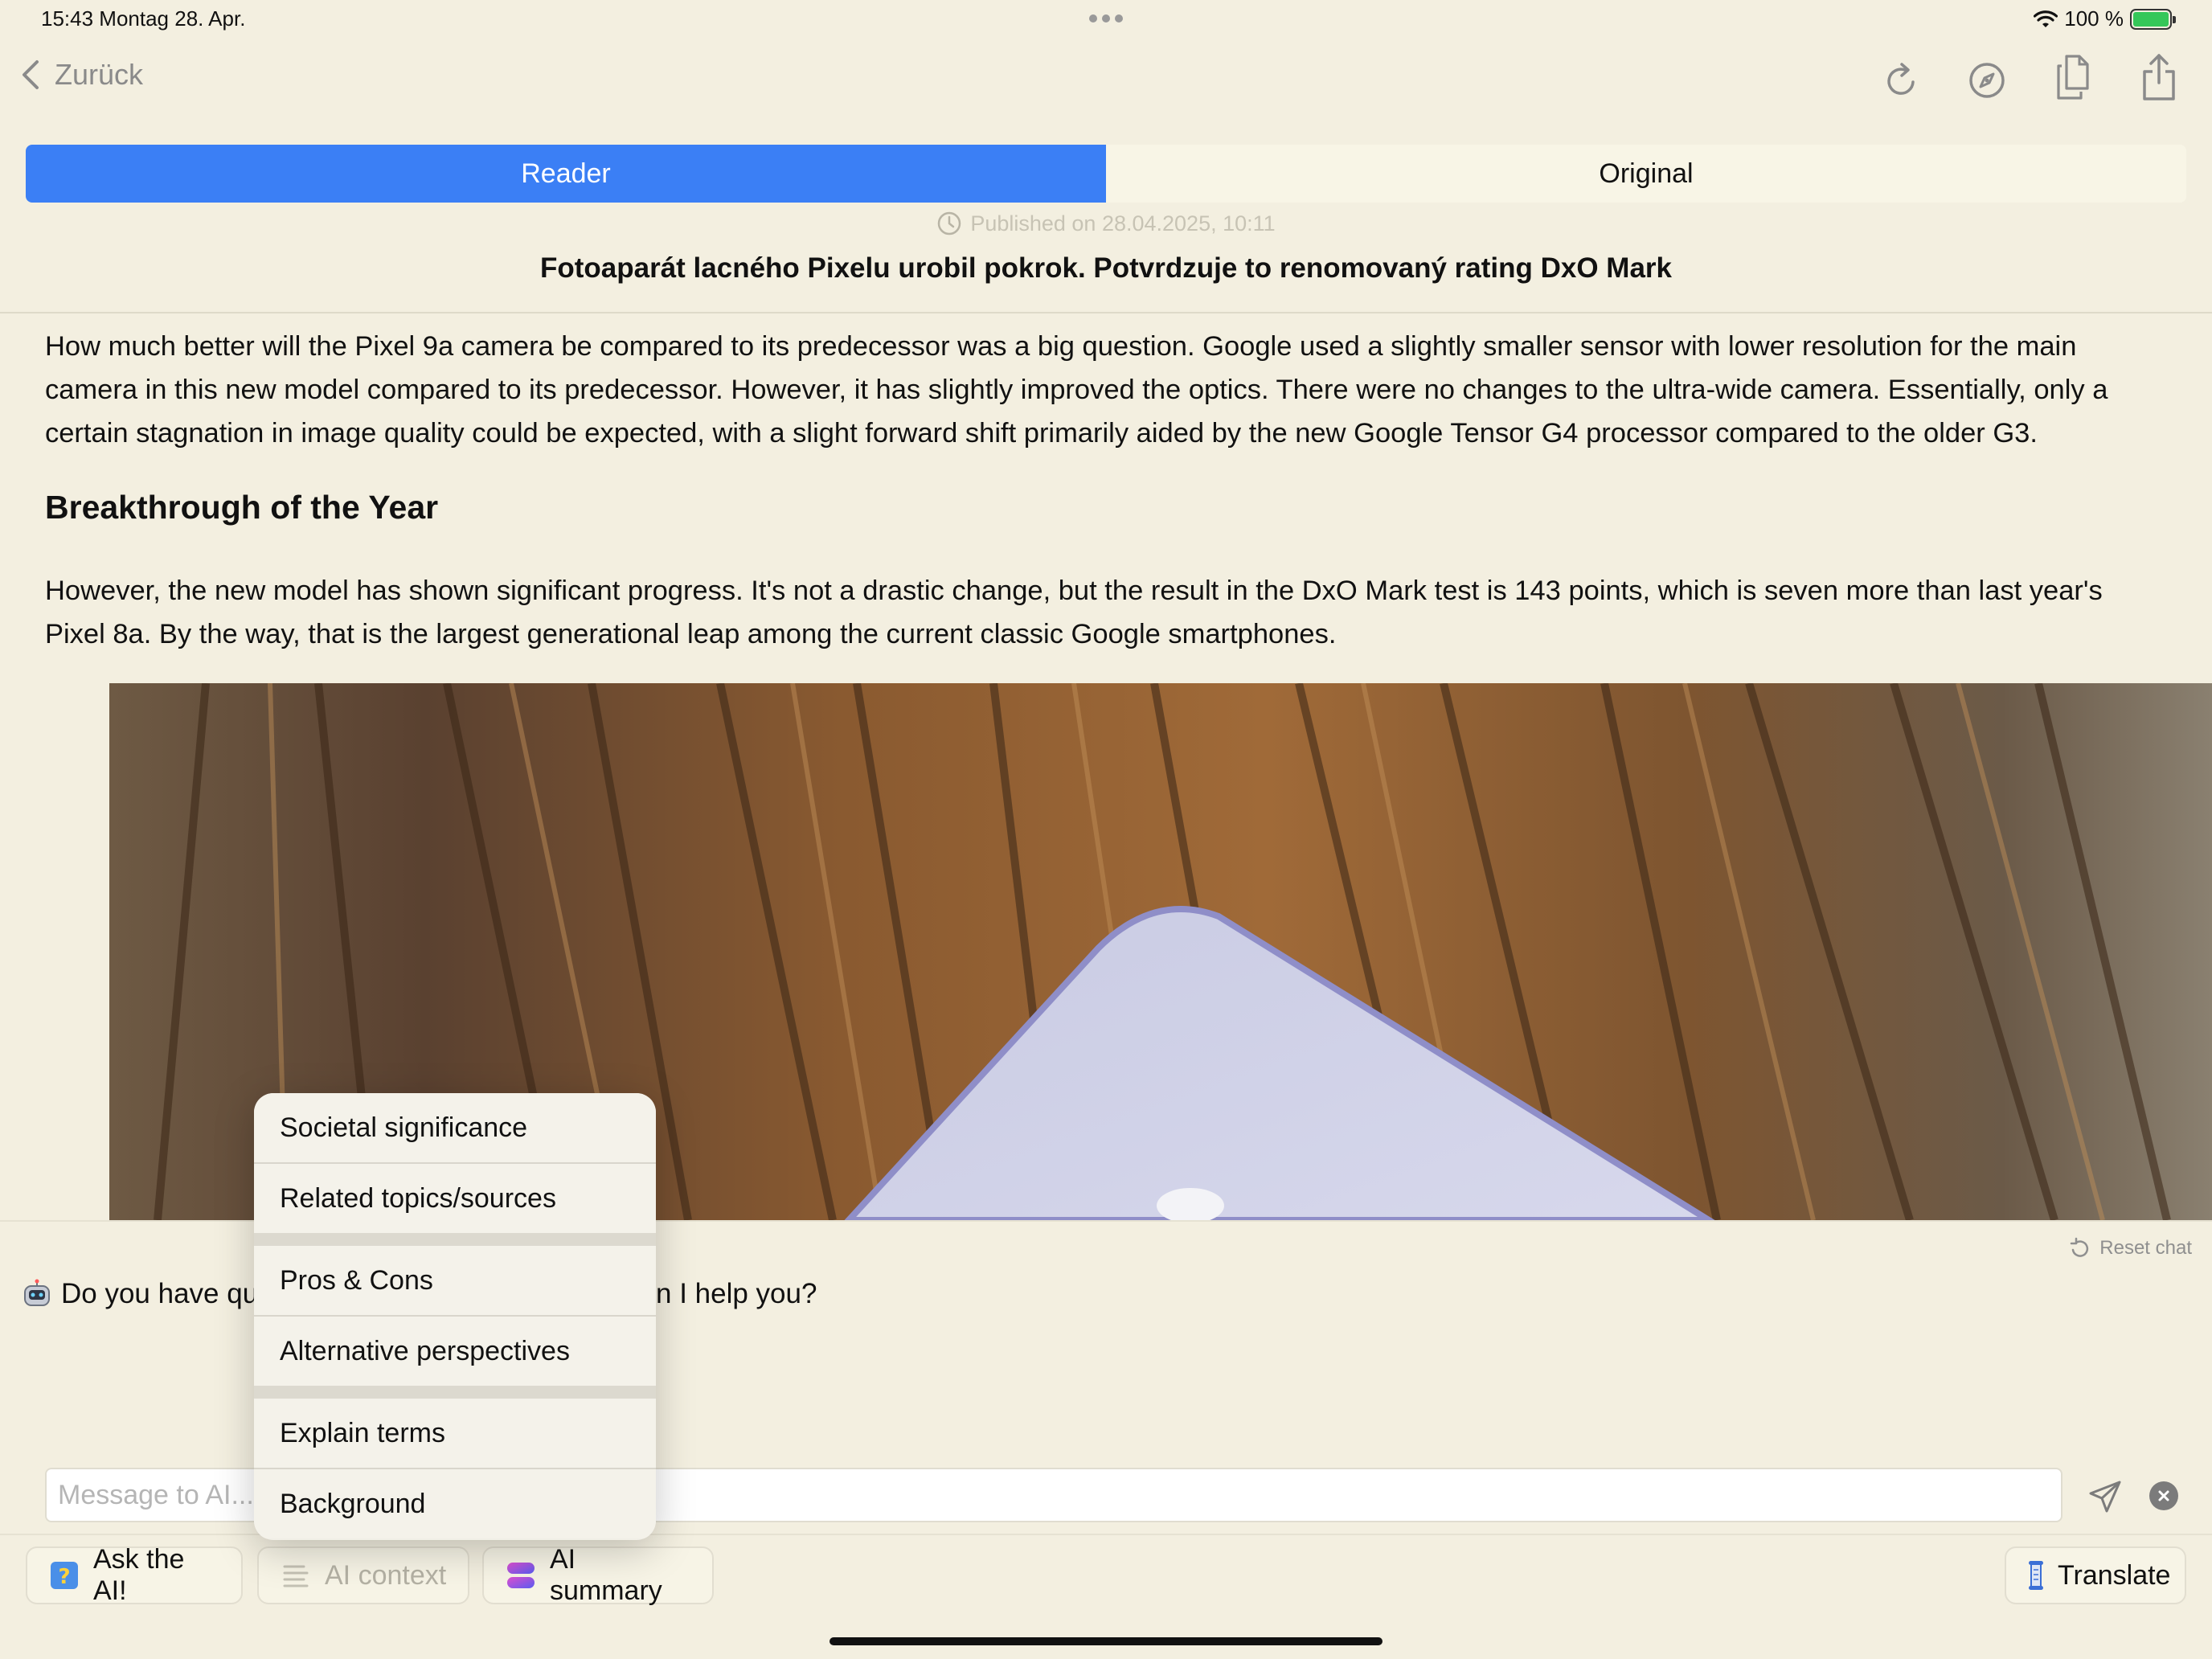 The image size is (2212, 1659). I want to click on back-button: Zurück, so click(81, 75).